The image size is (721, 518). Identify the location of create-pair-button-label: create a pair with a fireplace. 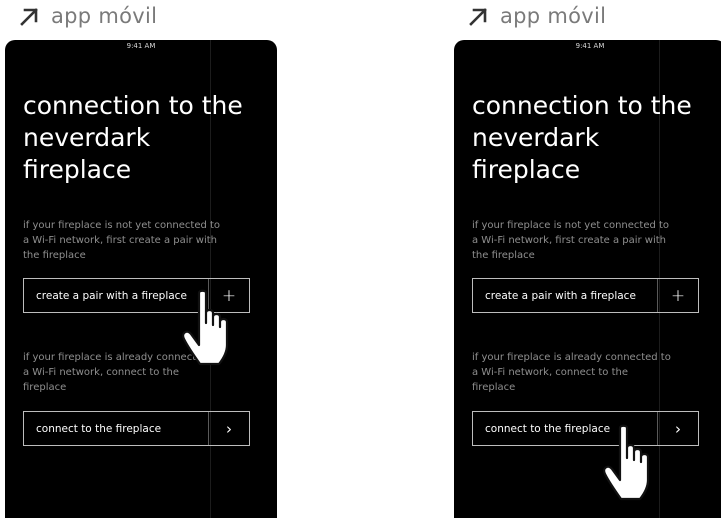
(560, 295).